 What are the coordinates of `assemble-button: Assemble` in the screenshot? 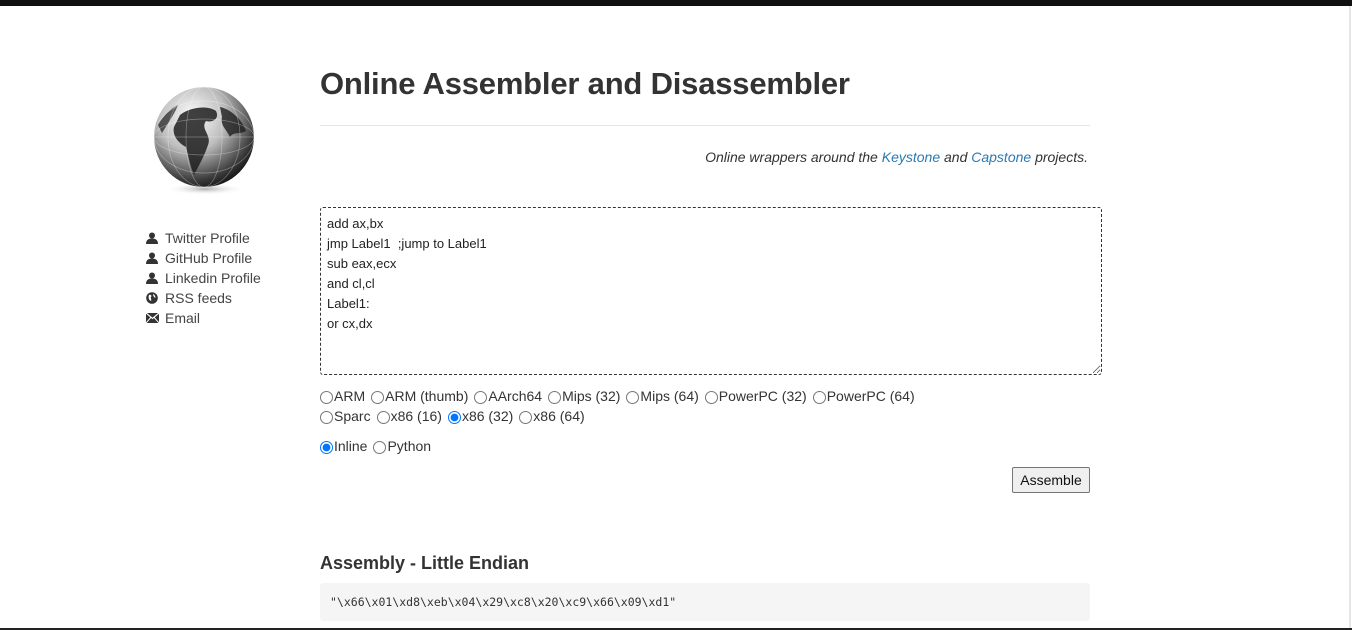 It's located at (1051, 480).